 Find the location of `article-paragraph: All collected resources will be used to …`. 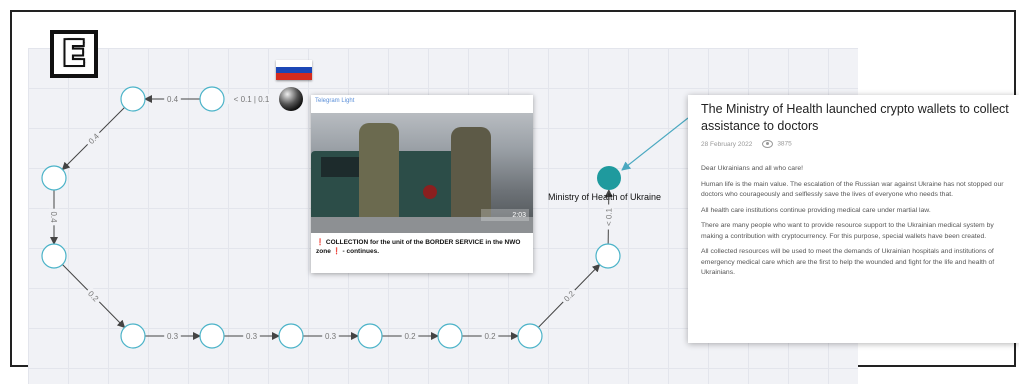

article-paragraph: All collected resources will be used to … is located at coordinates (848, 262).